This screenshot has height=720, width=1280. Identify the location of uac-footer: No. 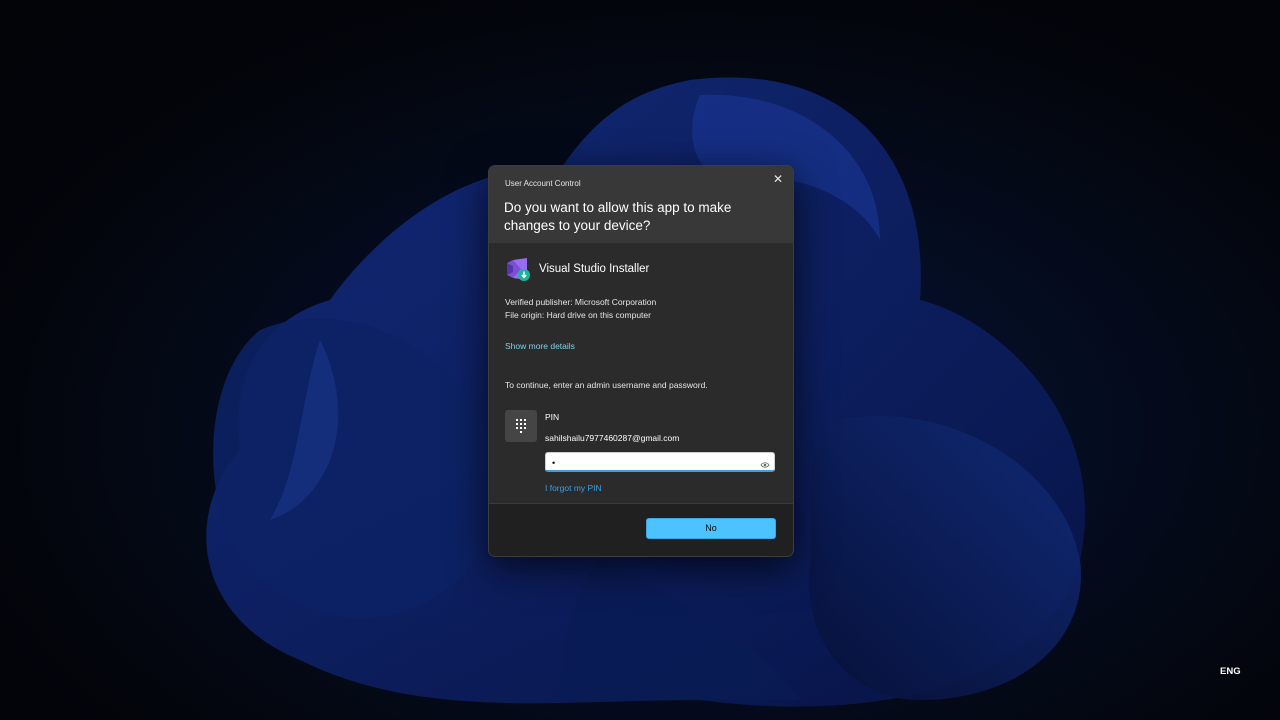
(641, 529).